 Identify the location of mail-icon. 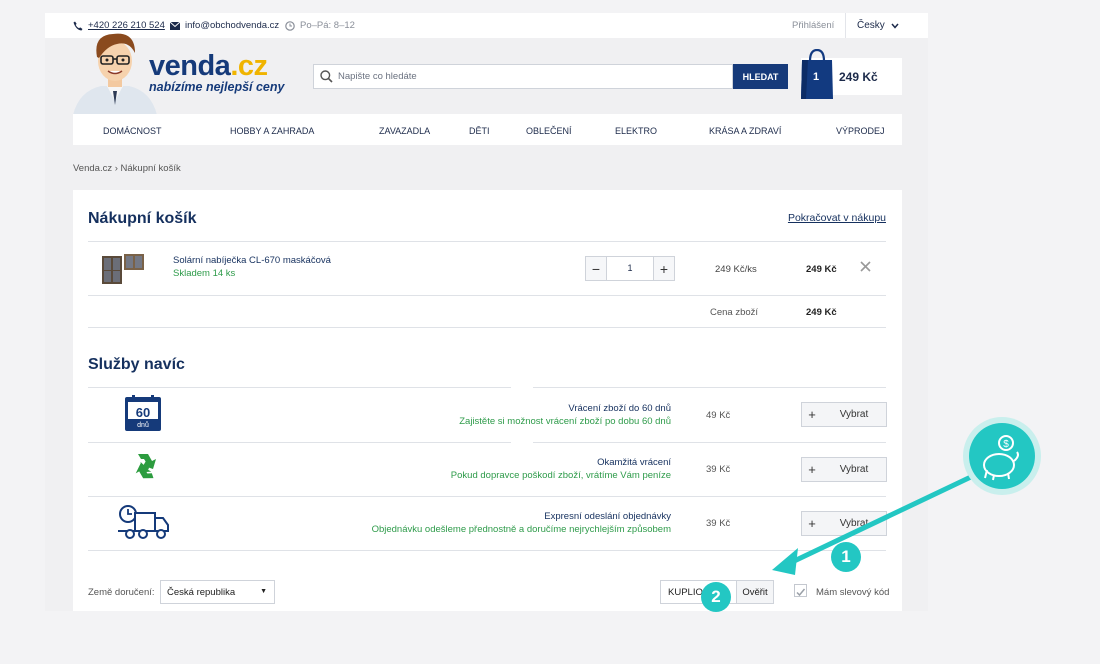
(175, 25).